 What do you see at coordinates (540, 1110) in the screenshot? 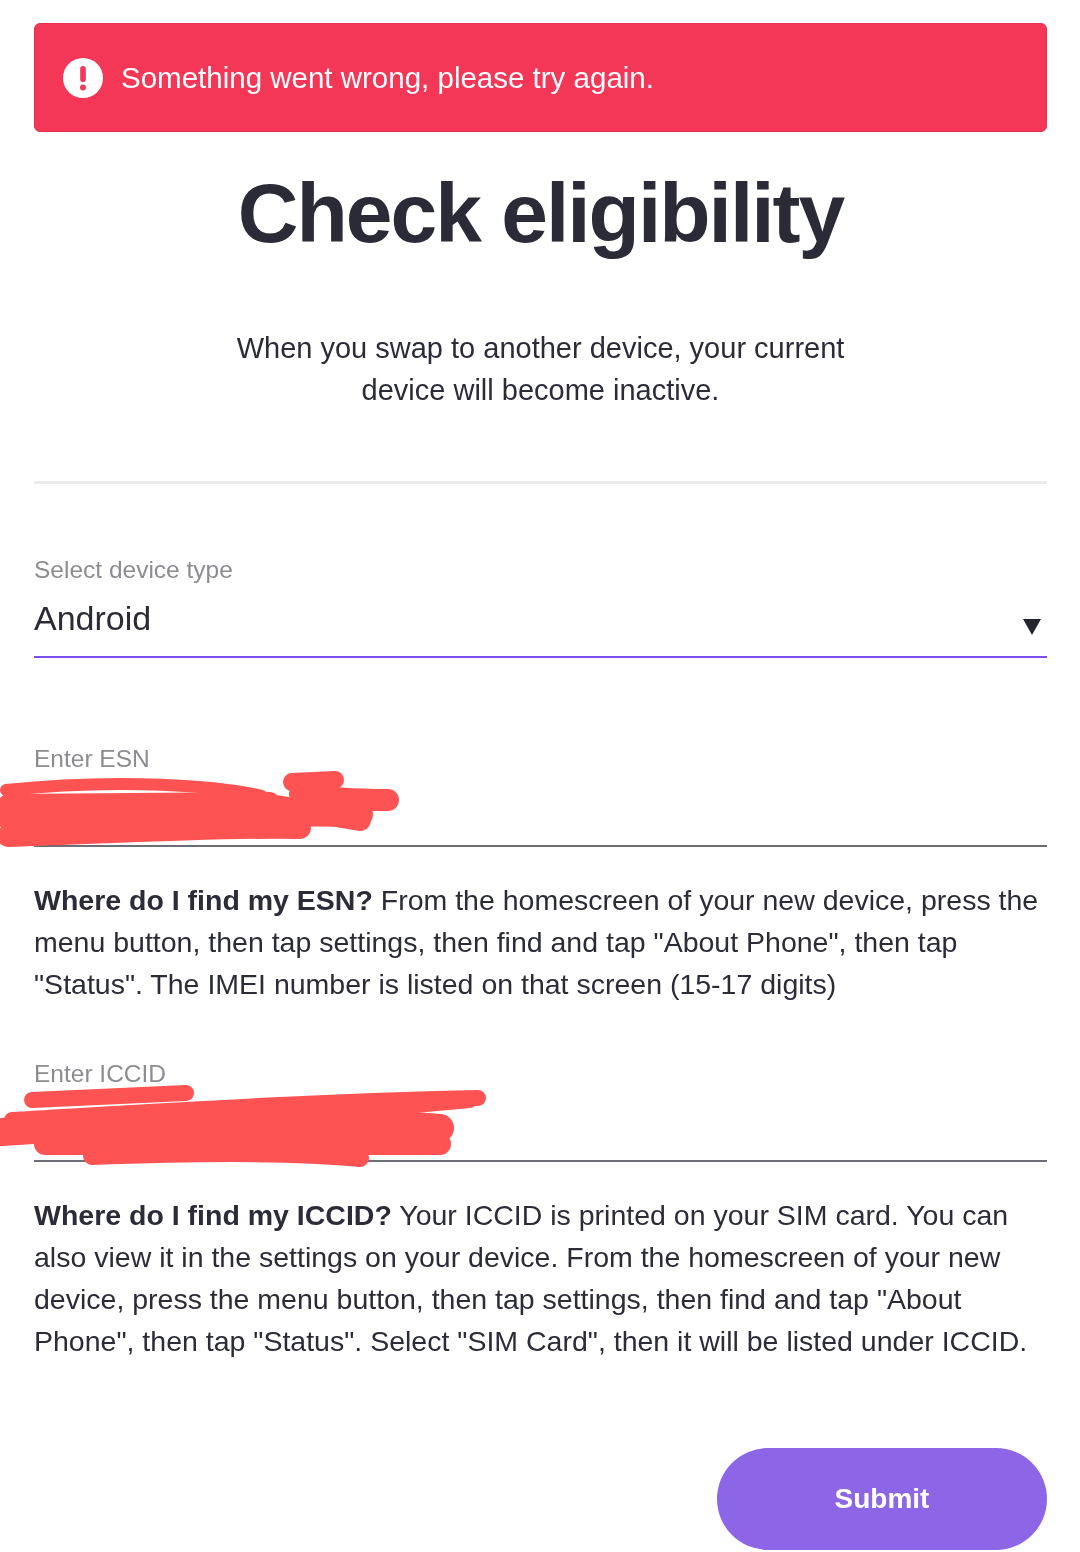
I see `input-field: Enter ICCID` at bounding box center [540, 1110].